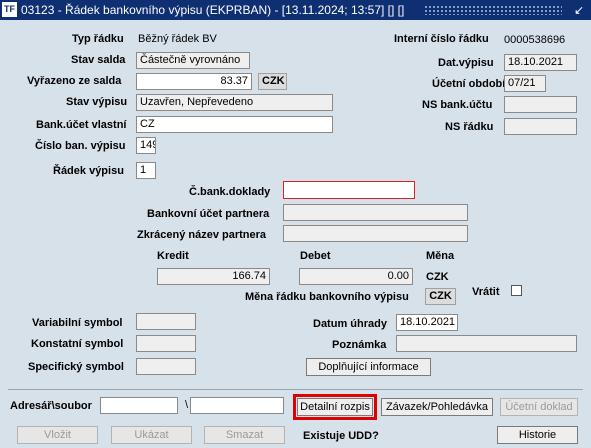 The image size is (591, 448). I want to click on app-logo-icon: TF, so click(9, 9).